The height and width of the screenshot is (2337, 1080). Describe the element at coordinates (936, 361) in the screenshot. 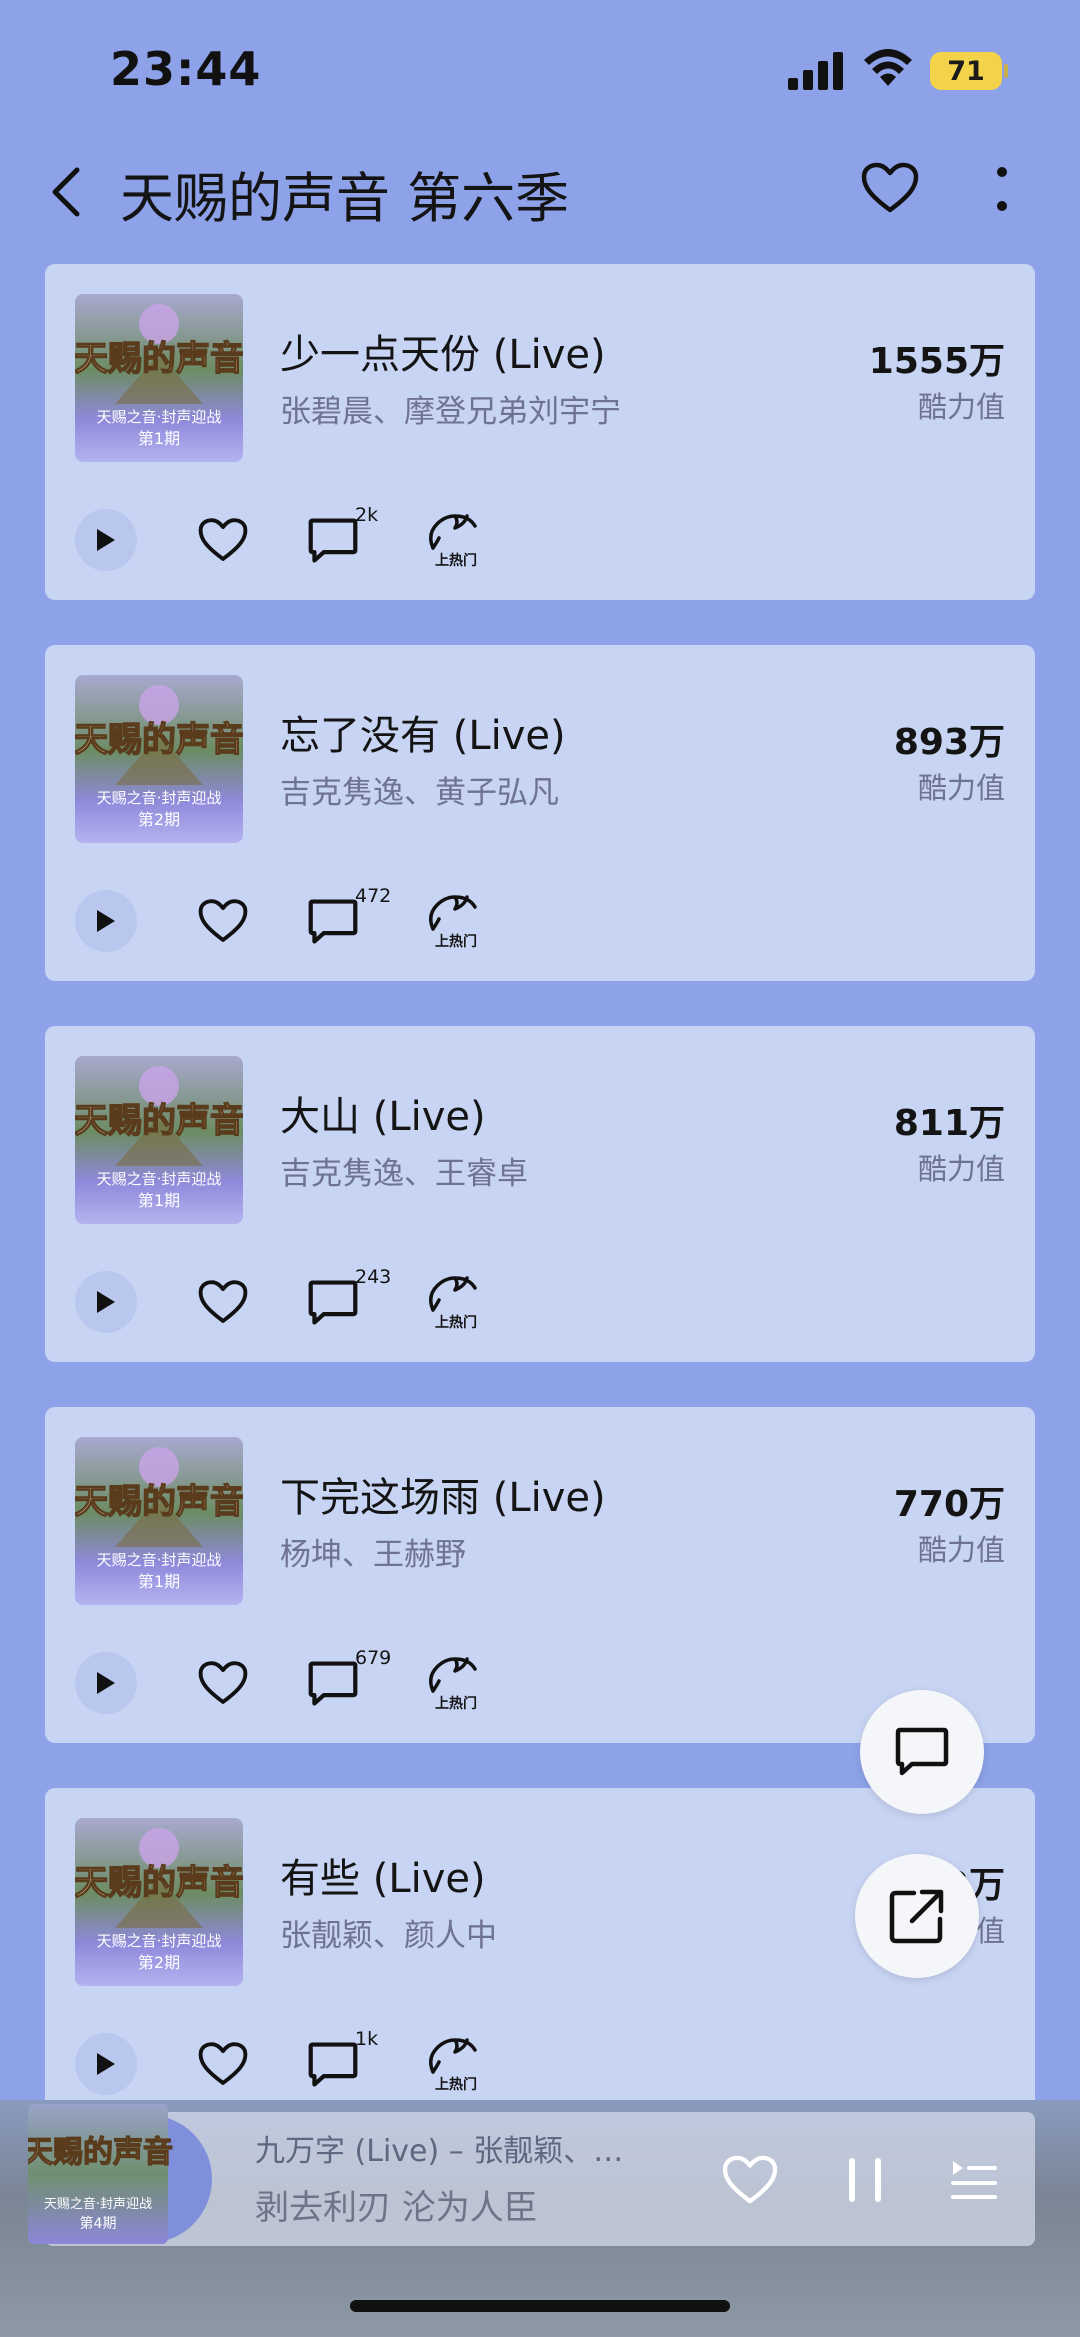

I see `cool-score: 1555万` at that location.